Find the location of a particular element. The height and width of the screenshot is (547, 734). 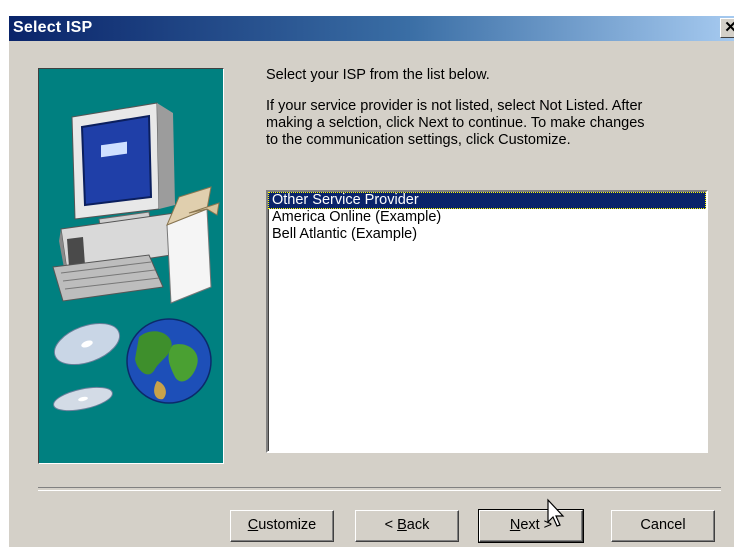

cancel-button: Cancel is located at coordinates (663, 526).